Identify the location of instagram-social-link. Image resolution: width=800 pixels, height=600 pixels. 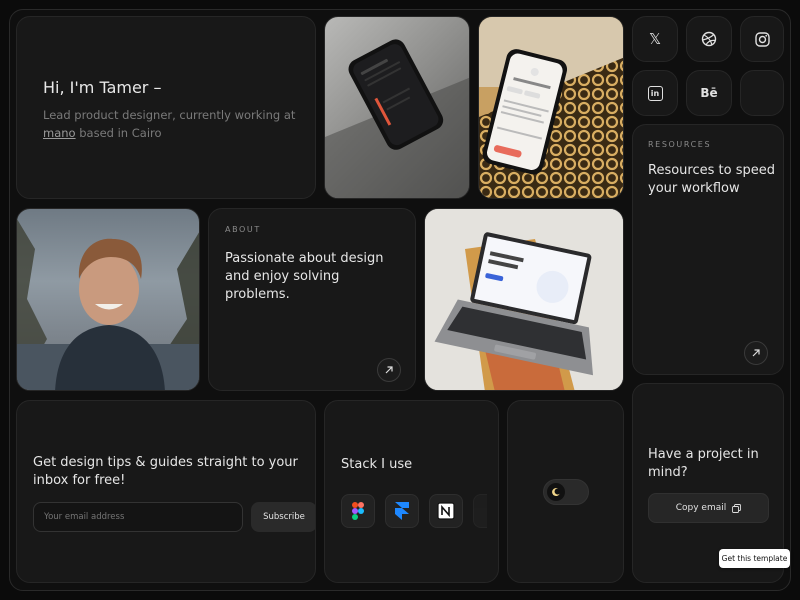
(762, 39).